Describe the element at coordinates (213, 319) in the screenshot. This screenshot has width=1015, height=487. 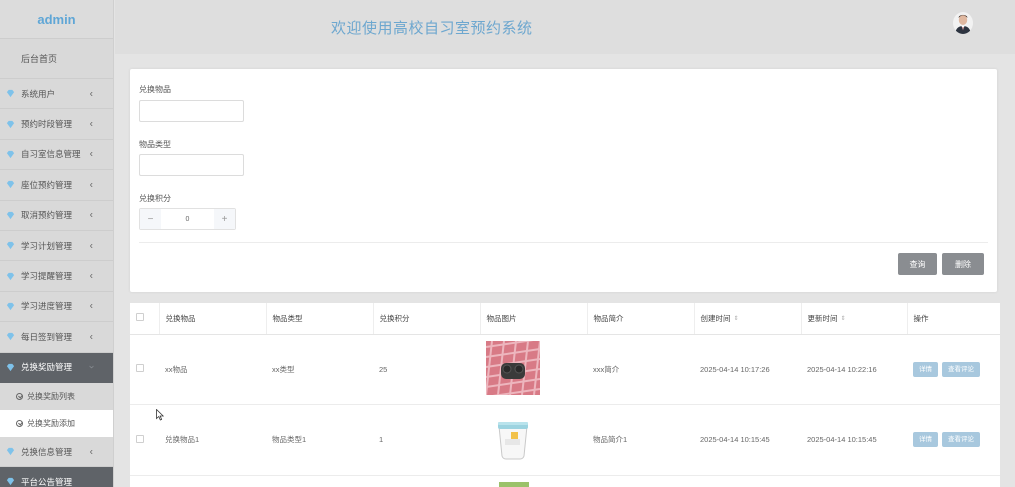
I see `column-header: 兑换物品` at that location.